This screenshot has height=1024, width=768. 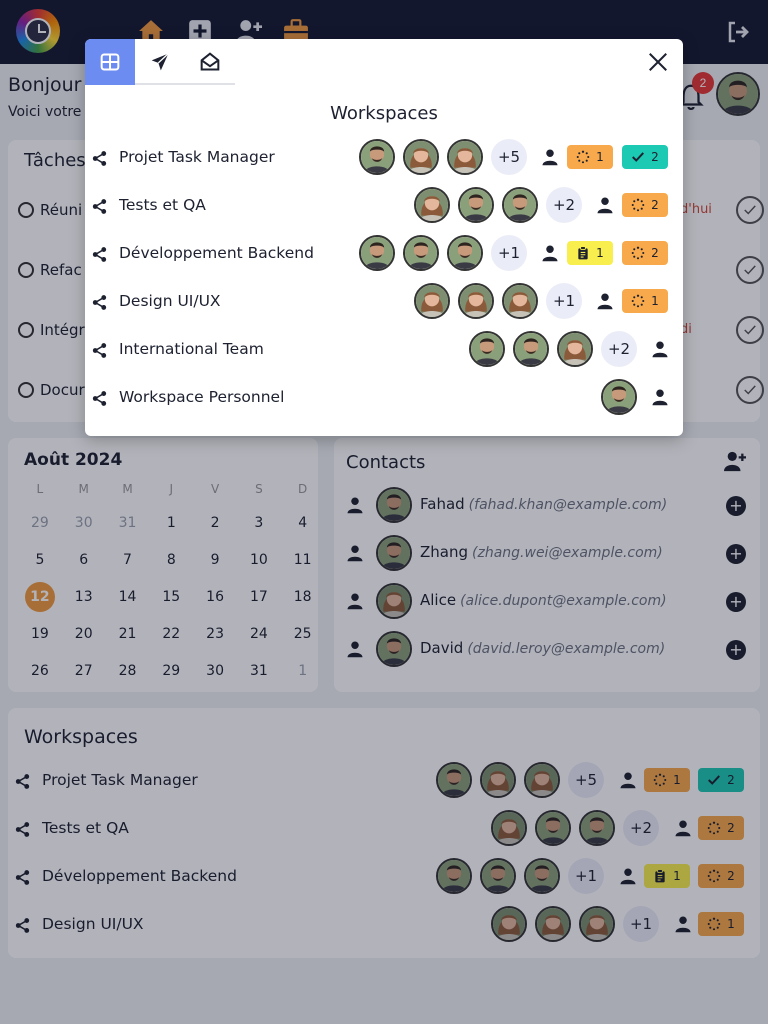 I want to click on modal-tabs, so click(x=160, y=62).